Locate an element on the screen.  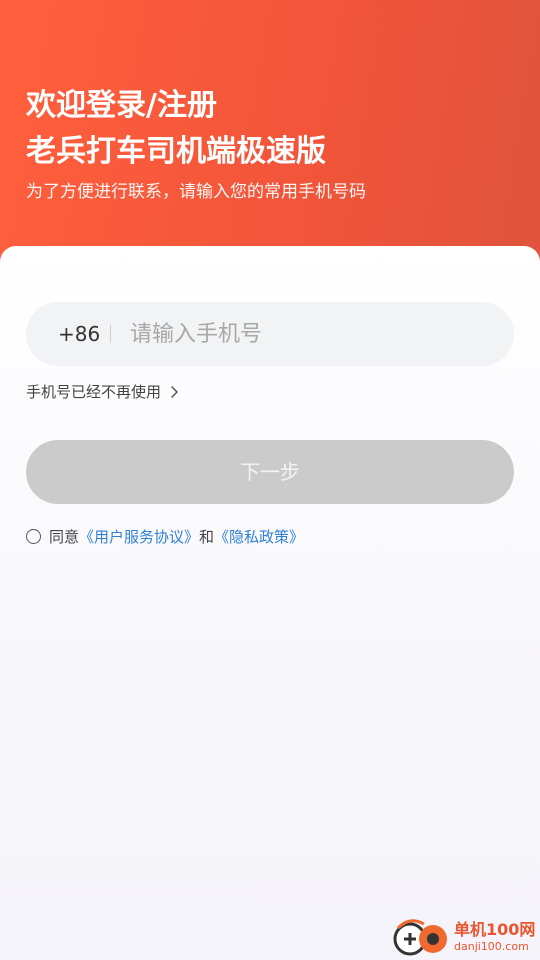
phone-input-box: +86 is located at coordinates (270, 334).